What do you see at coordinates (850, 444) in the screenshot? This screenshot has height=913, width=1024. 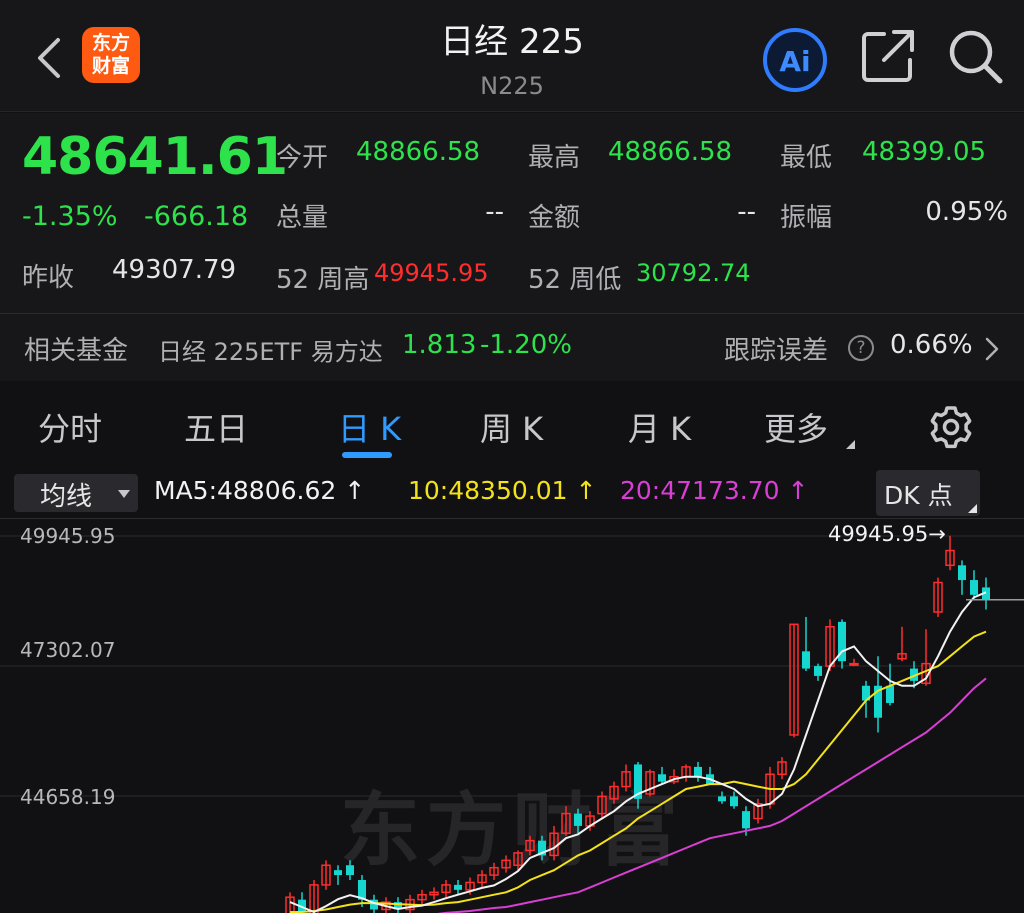 I see `more-caret-icon` at bounding box center [850, 444].